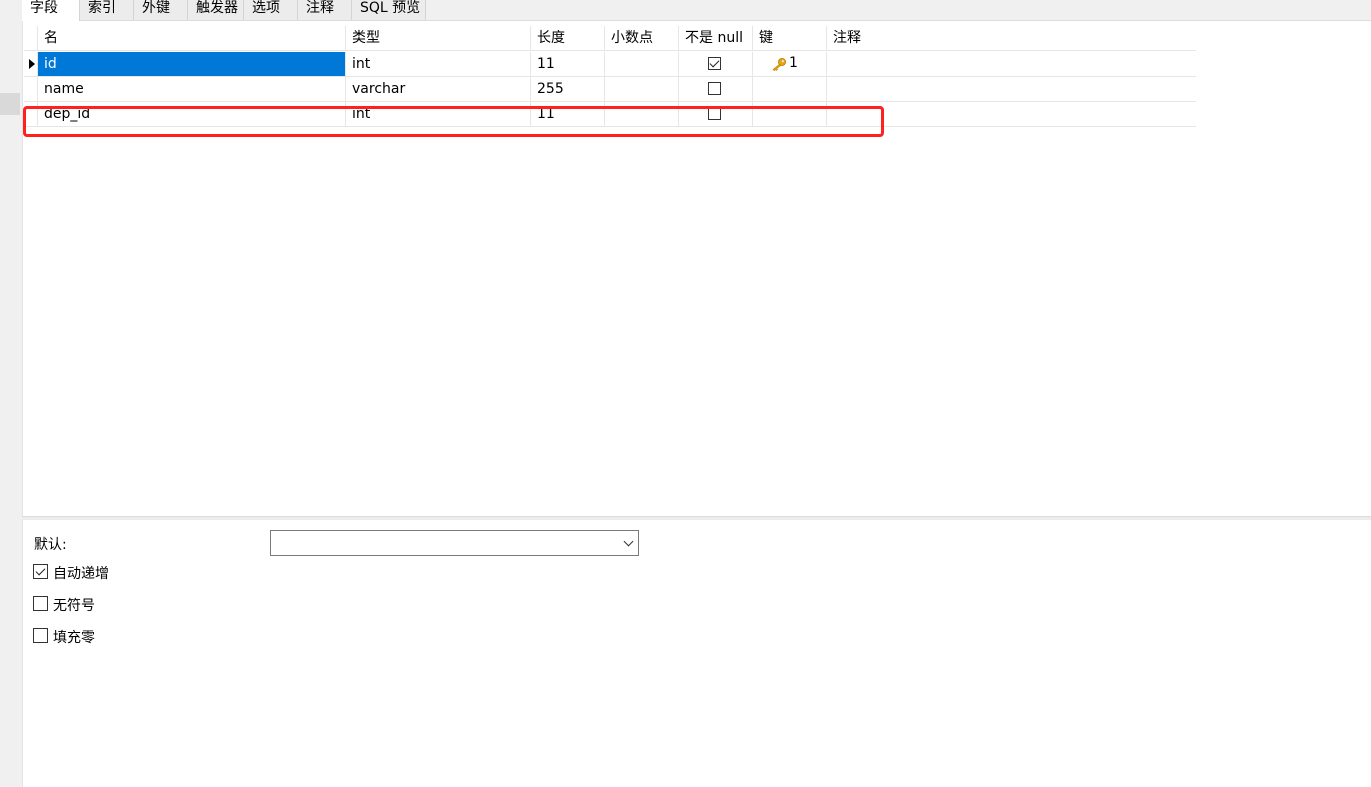 The image size is (1371, 787). What do you see at coordinates (10, 104) in the screenshot?
I see `panel-handle` at bounding box center [10, 104].